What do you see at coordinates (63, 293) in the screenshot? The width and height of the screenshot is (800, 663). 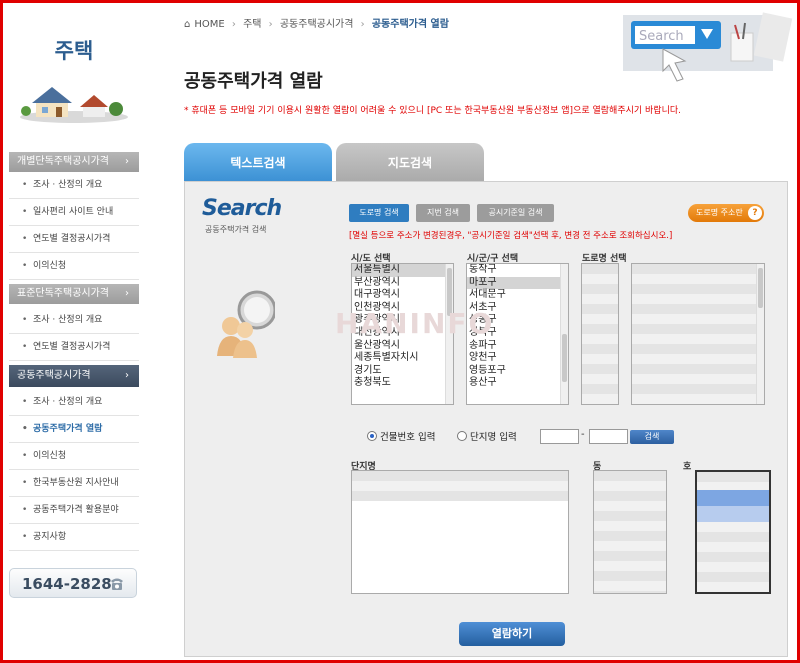 I see `sidebar-section-label: 표준단독주택공시가격` at bounding box center [63, 293].